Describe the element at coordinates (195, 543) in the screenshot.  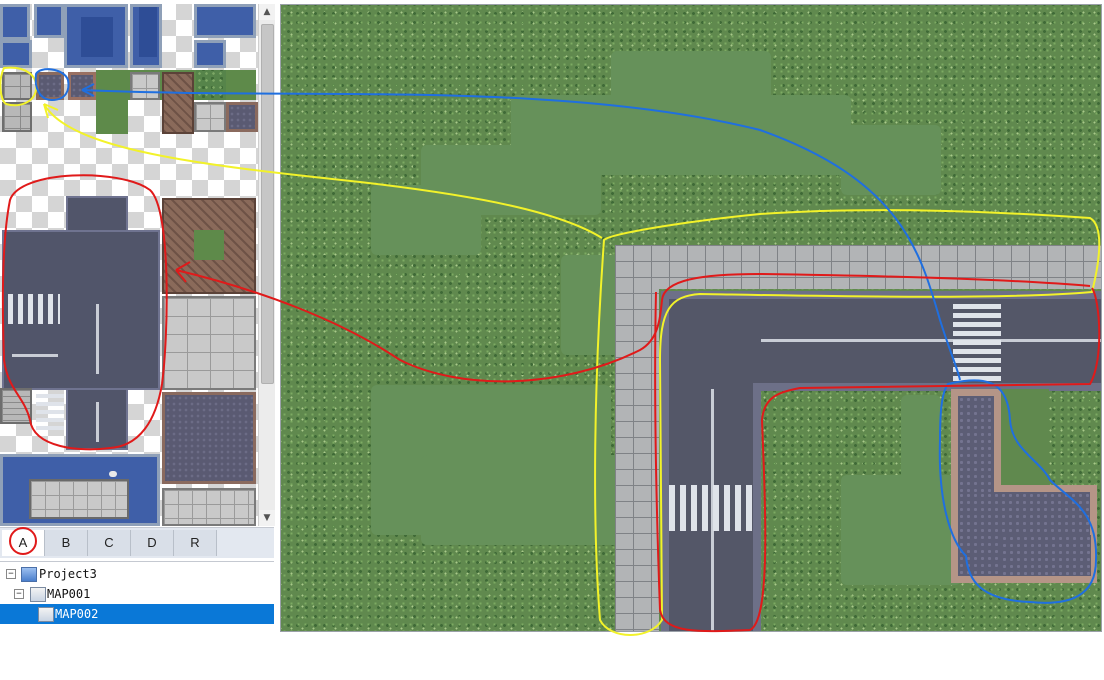
I see `tab-r: R` at that location.